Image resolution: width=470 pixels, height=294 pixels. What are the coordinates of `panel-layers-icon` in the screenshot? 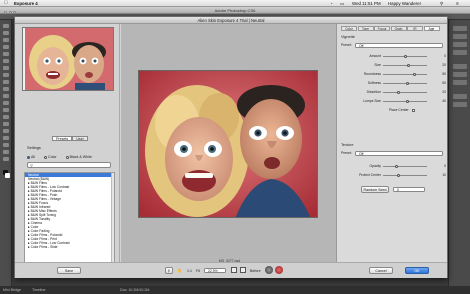 It's located at (460, 66).